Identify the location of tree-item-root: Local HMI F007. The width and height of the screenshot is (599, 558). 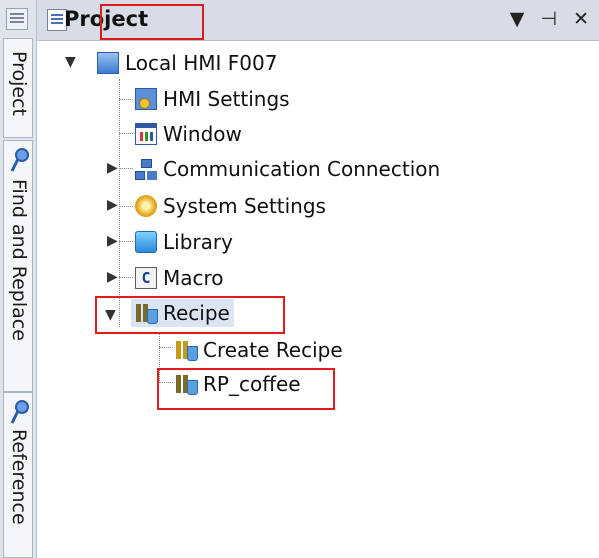
(187, 63).